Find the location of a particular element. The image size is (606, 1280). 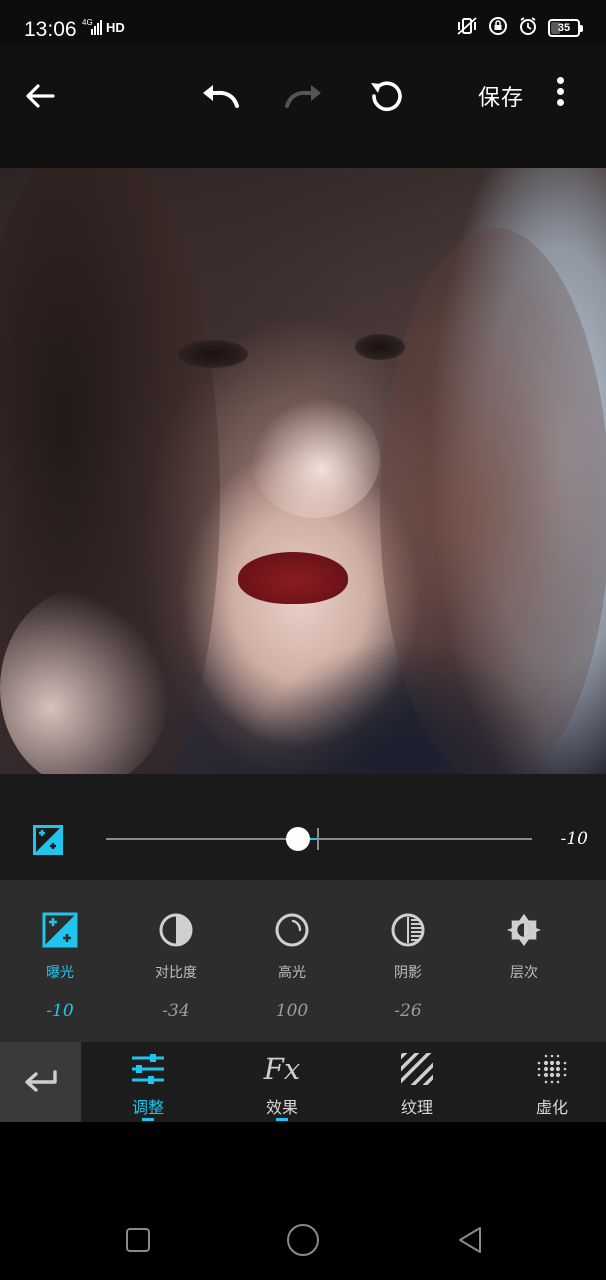

bottom-tabs: 调整 Fx 效果 纹理 虚化 is located at coordinates (303, 1082).